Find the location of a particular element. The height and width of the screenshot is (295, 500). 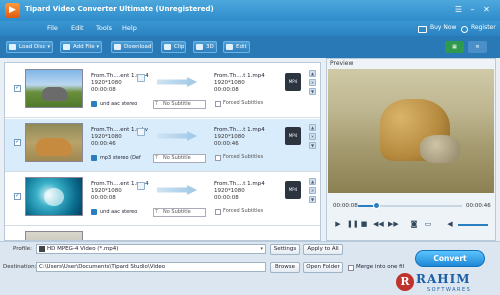

snapshot-icon: ◙ is located at coordinates (414, 224).